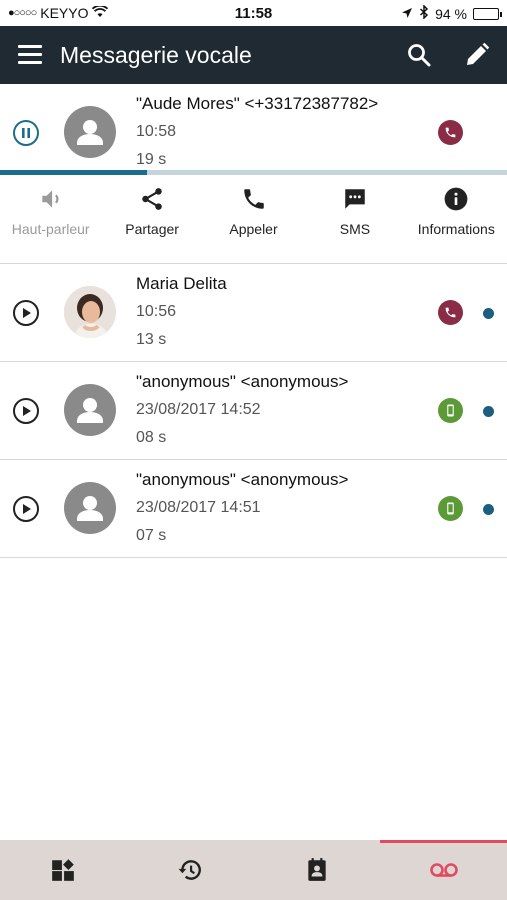  I want to click on location-icon, so click(407, 14).